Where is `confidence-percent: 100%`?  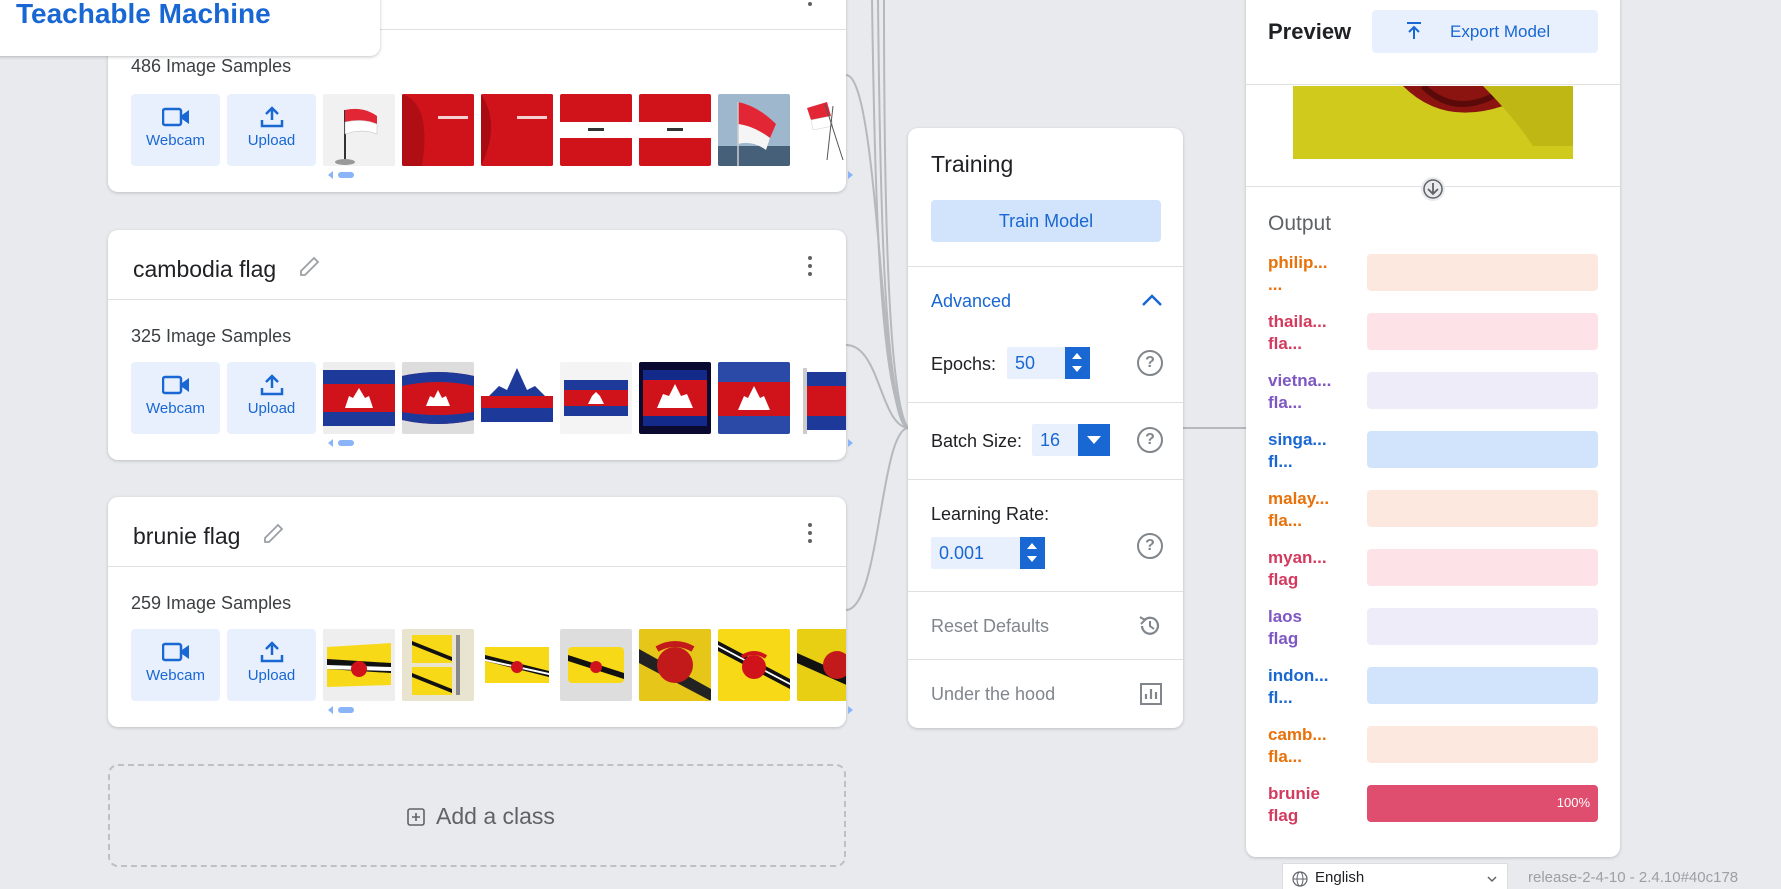
confidence-percent: 100% is located at coordinates (1573, 802).